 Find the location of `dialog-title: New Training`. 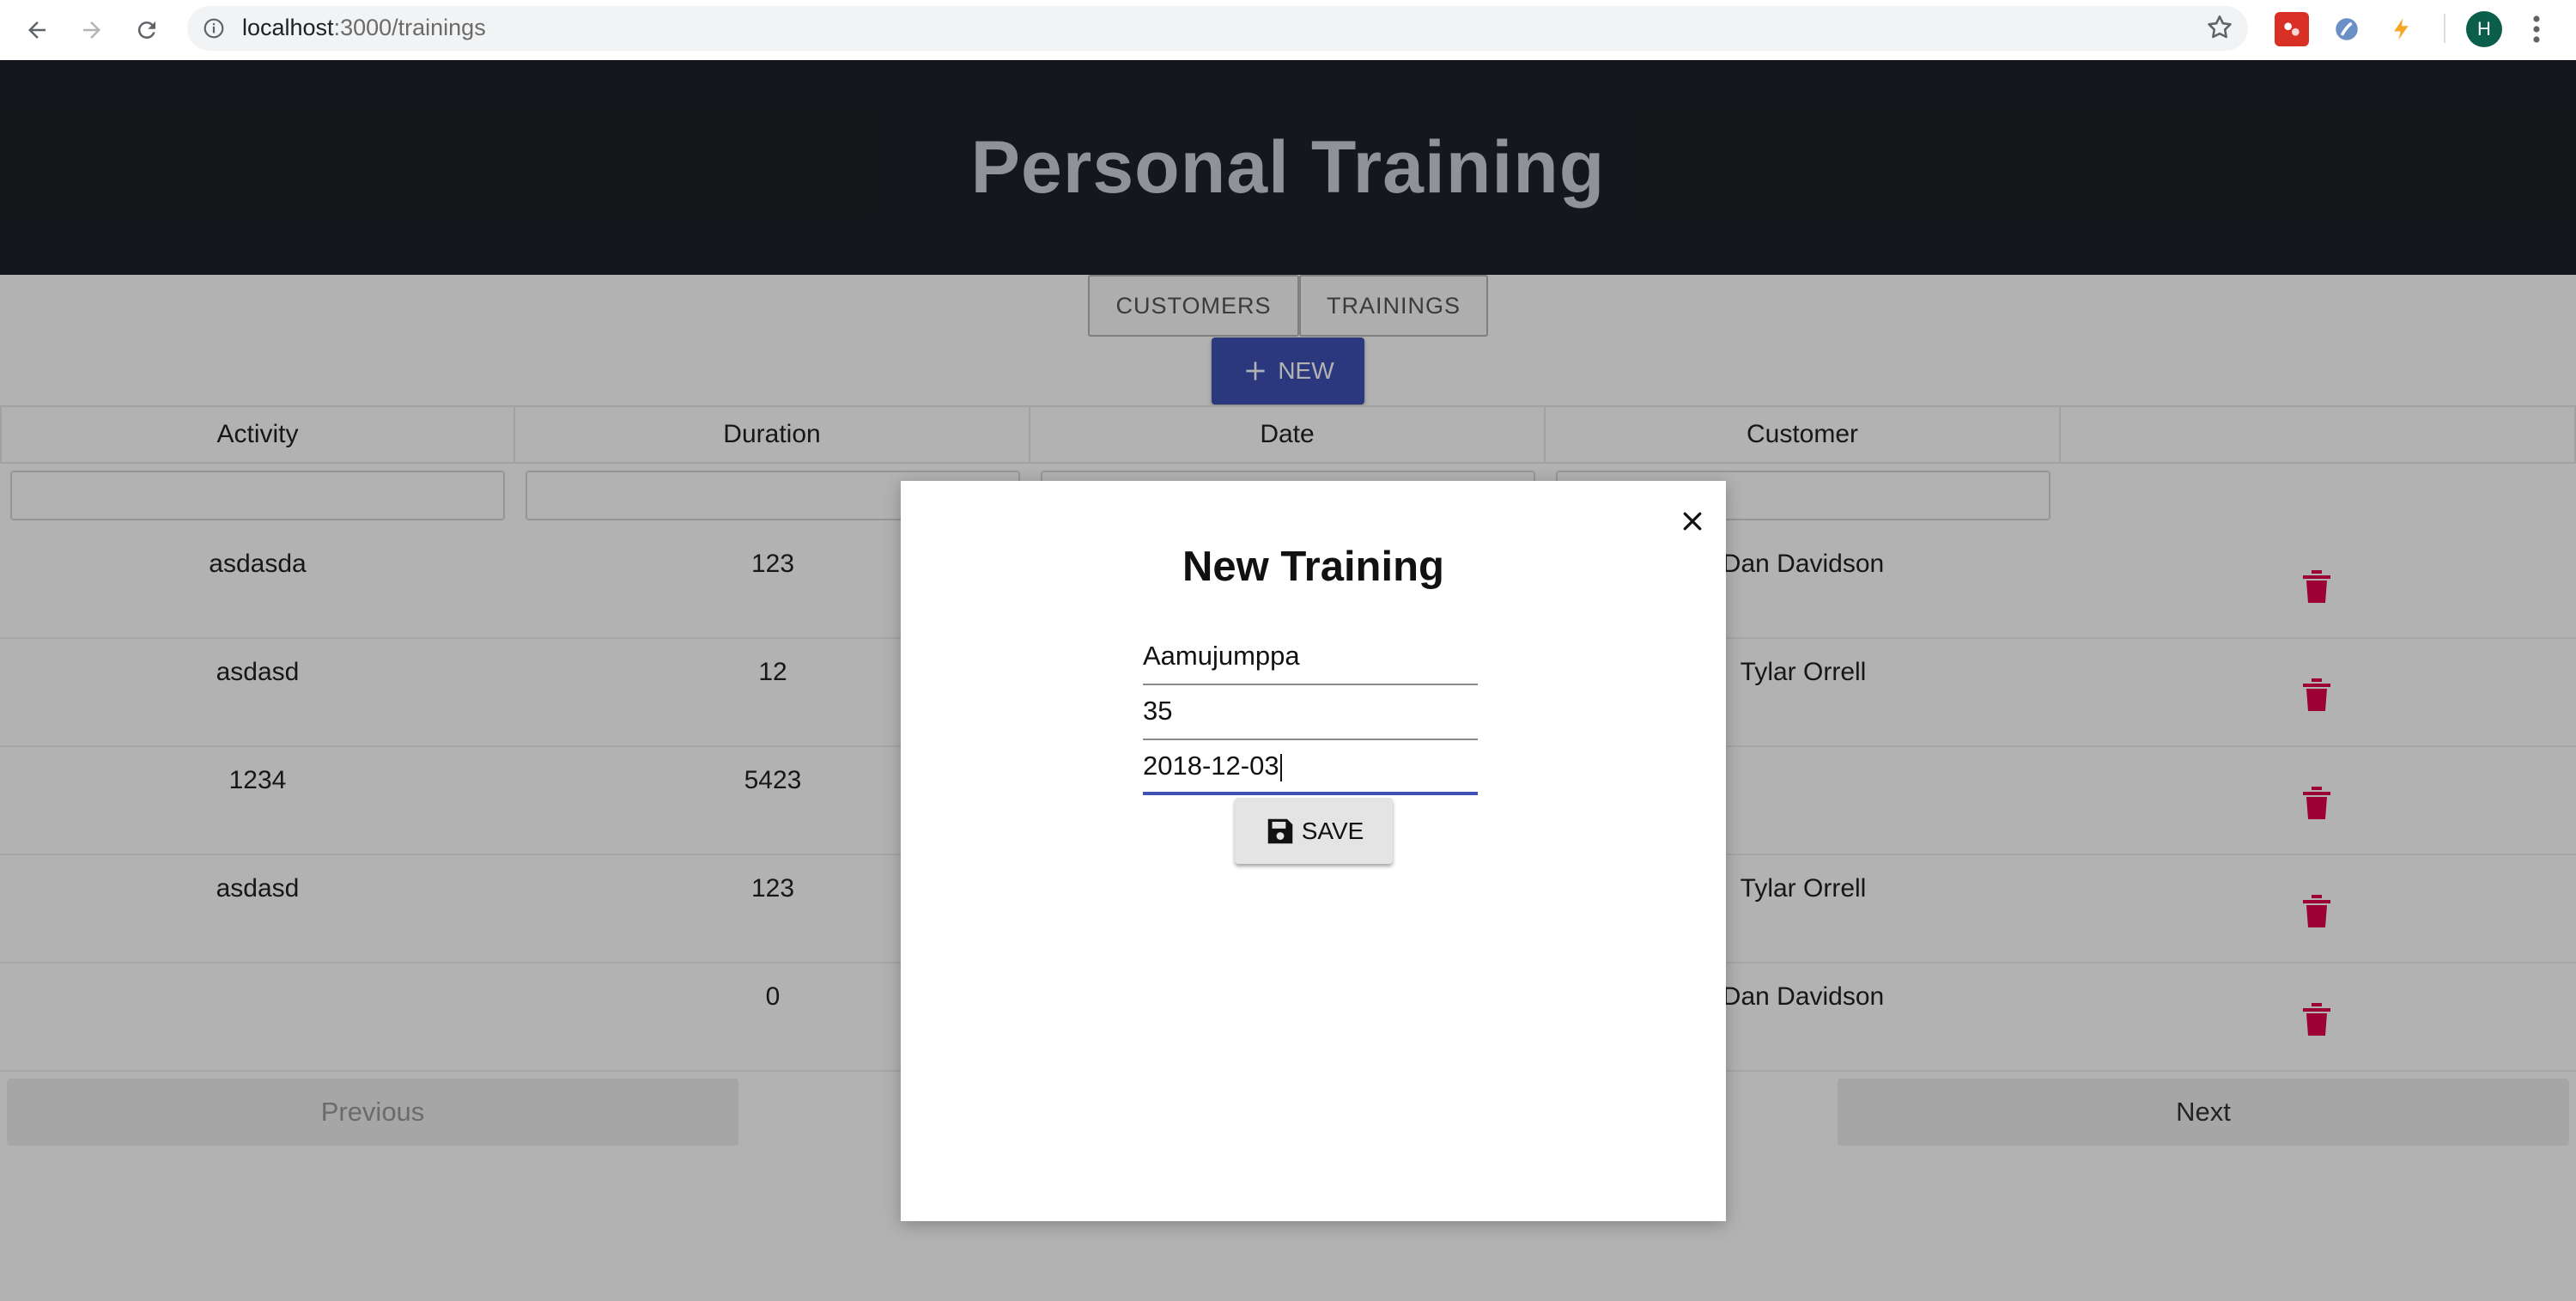

dialog-title: New Training is located at coordinates (1313, 567).